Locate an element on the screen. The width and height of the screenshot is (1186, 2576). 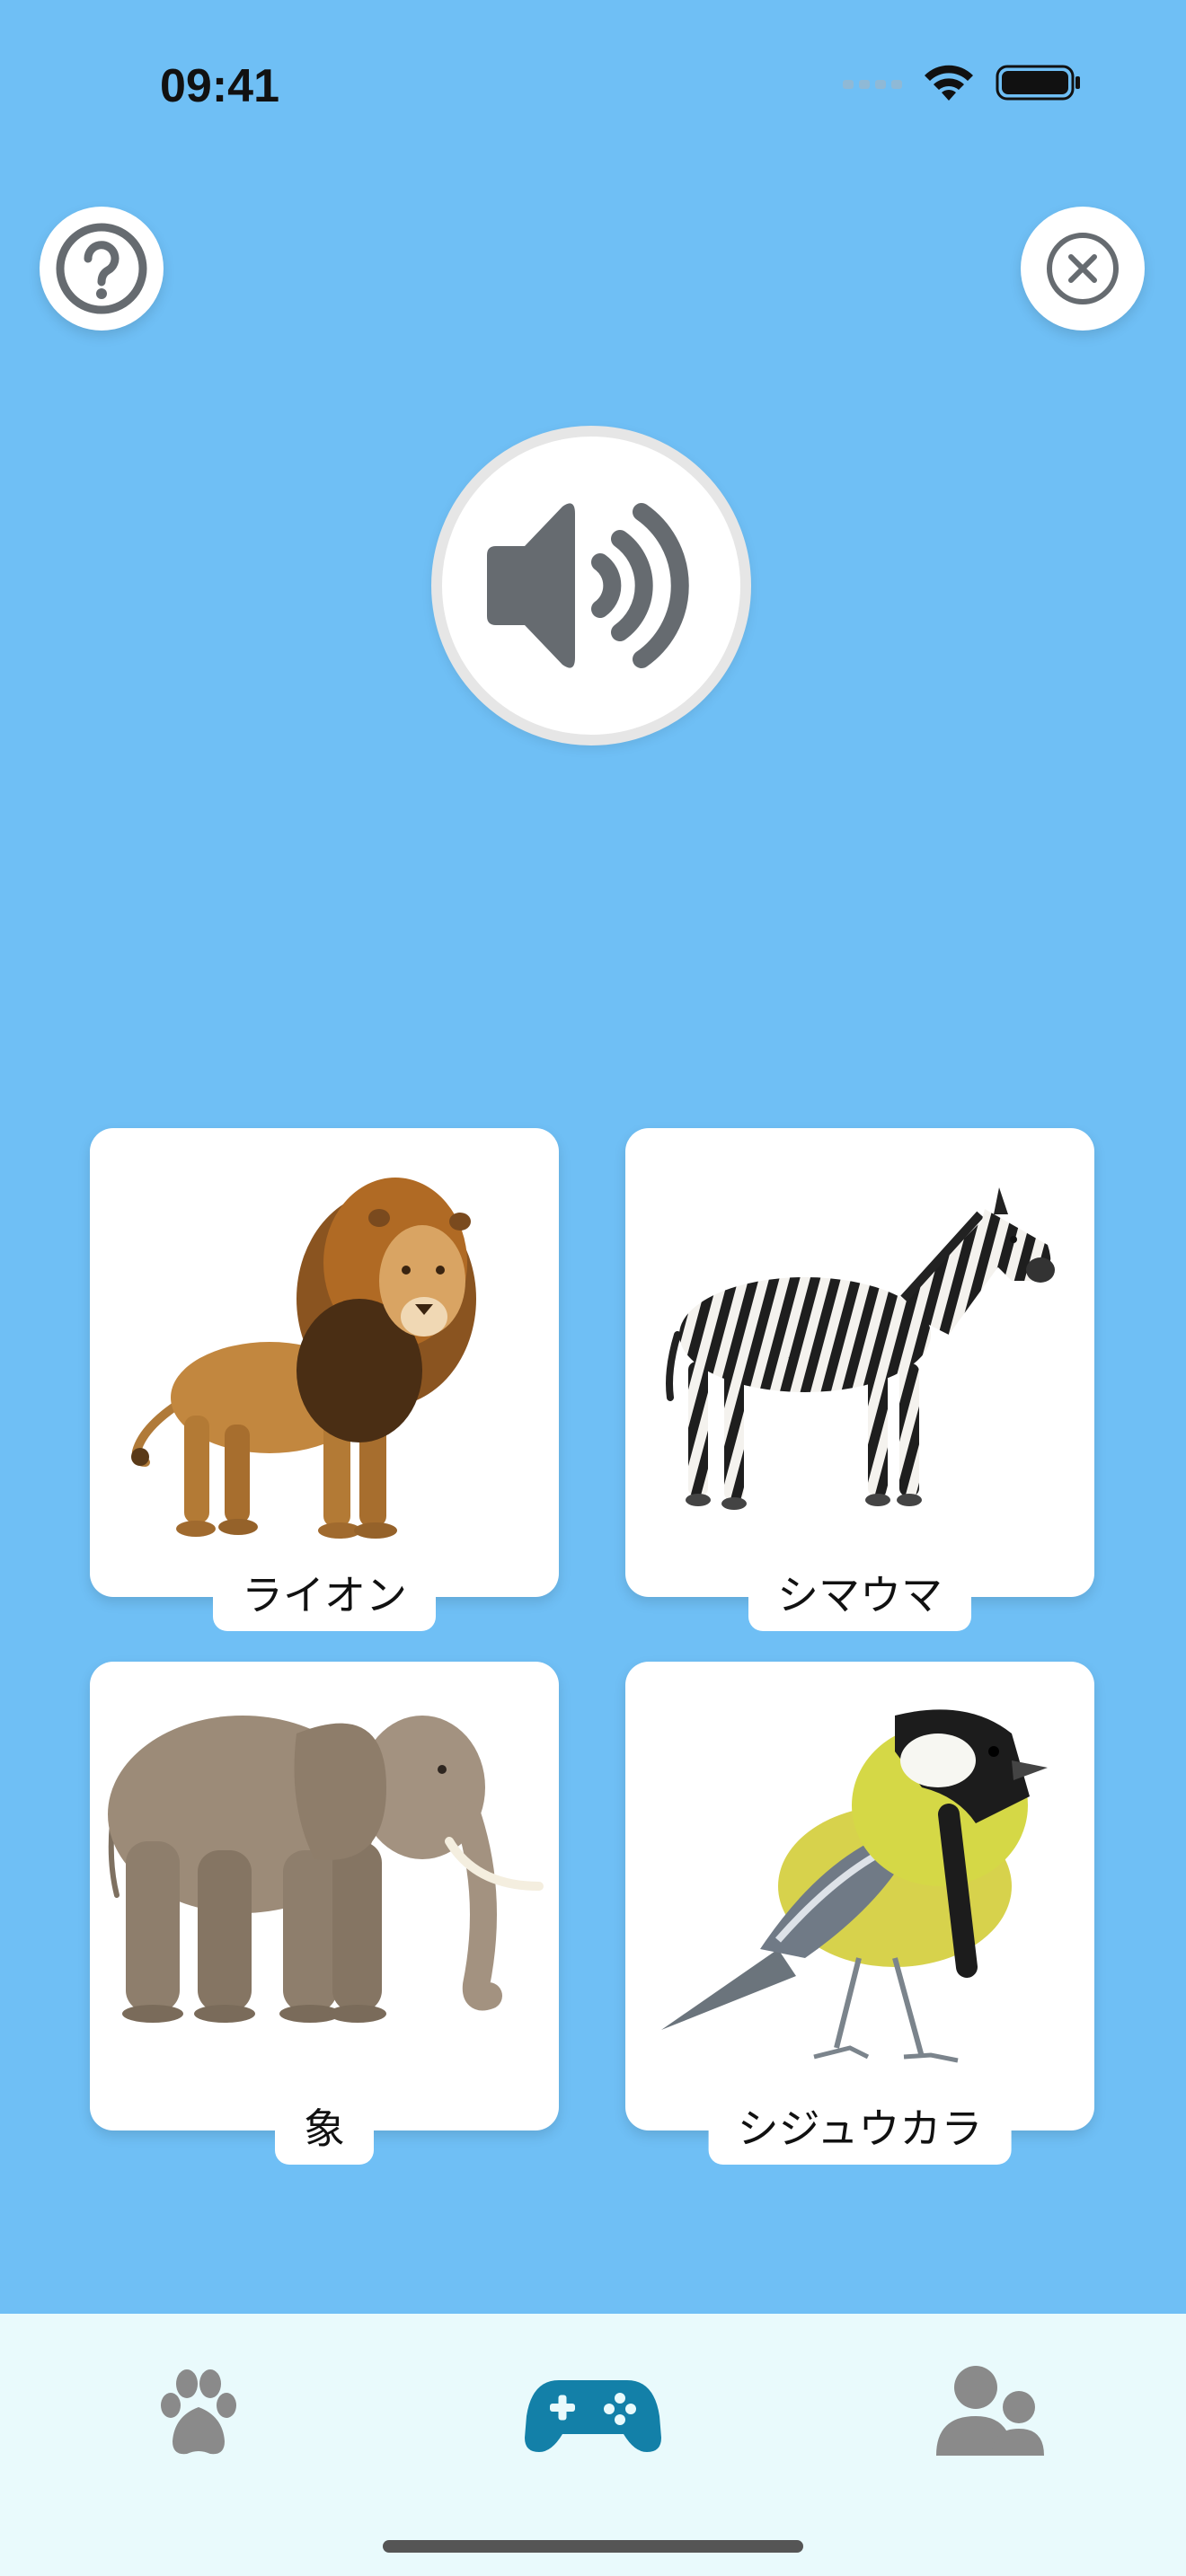
elephant-image is located at coordinates (326, 1869).